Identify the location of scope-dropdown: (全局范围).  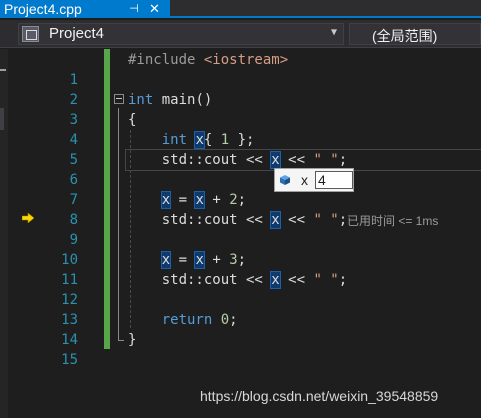
(415, 34).